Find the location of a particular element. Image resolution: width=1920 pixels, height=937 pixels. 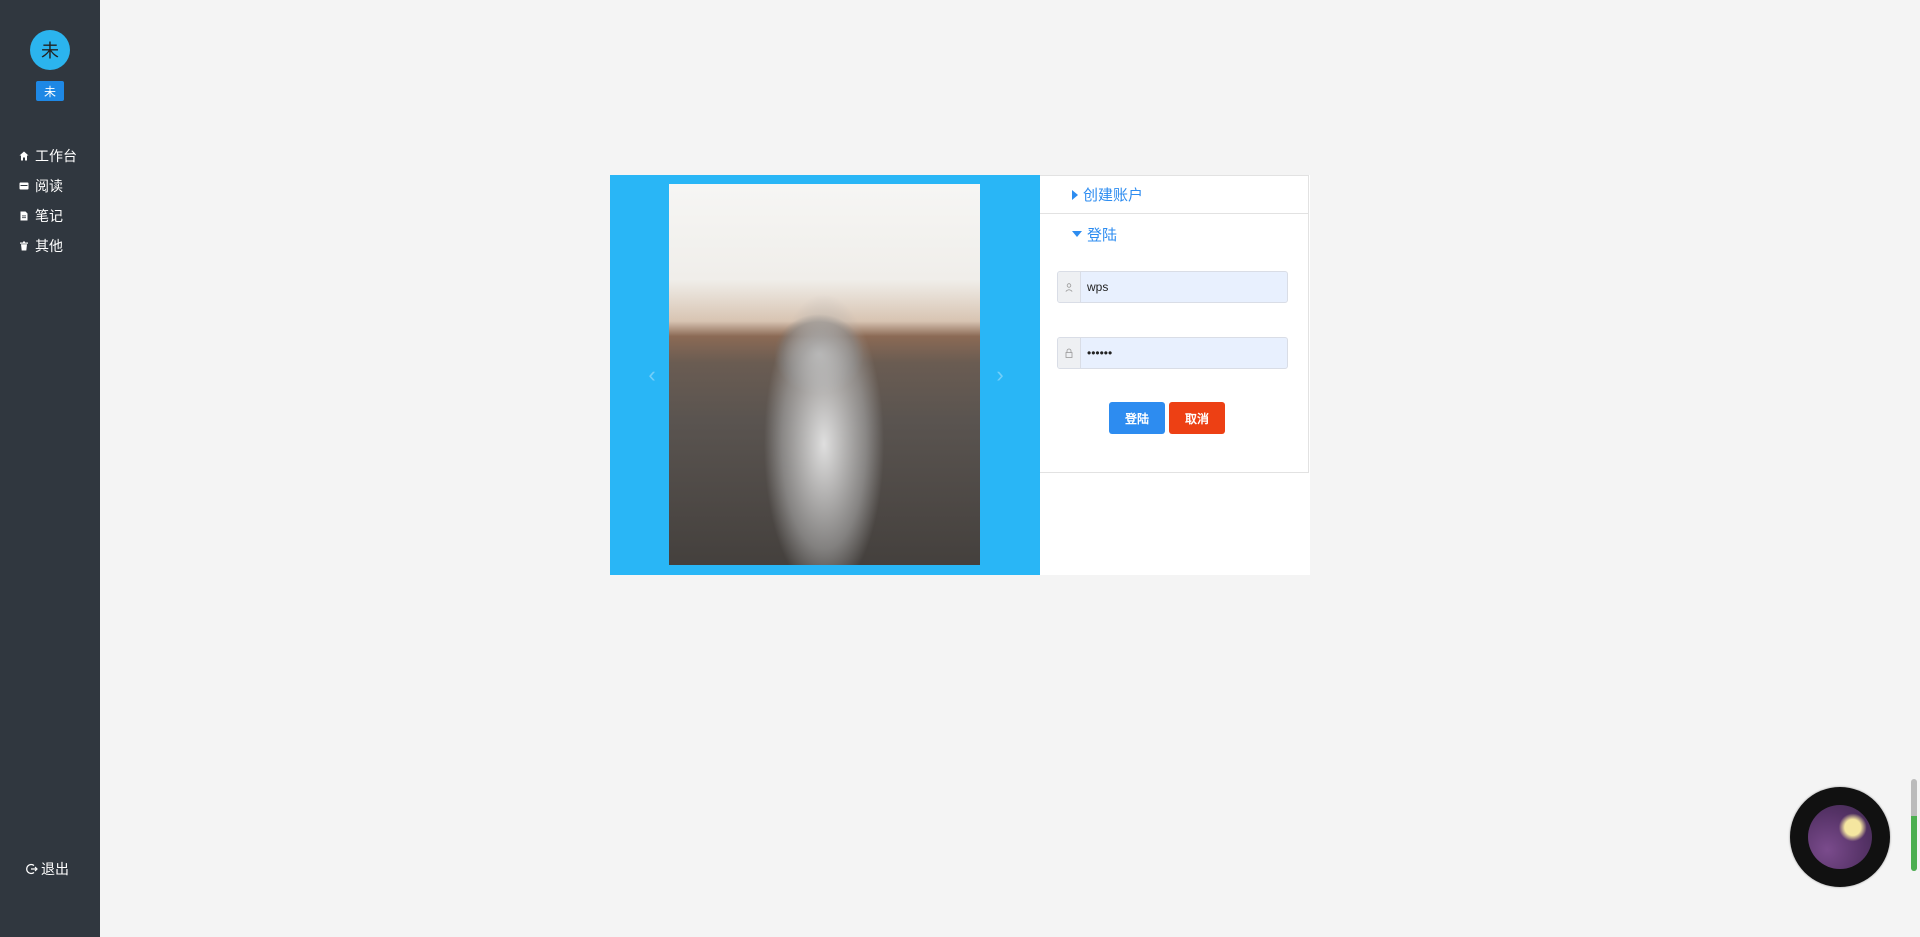

caret-right-icon is located at coordinates (1075, 194).